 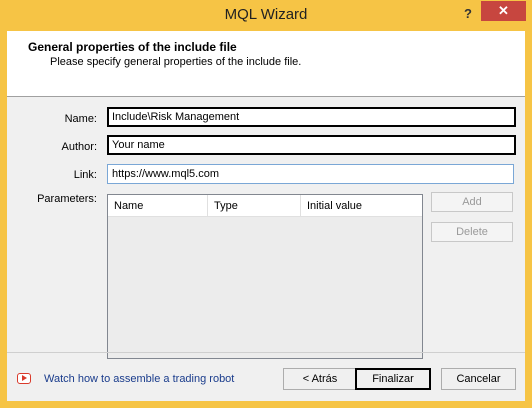 What do you see at coordinates (472, 202) in the screenshot?
I see `add-parameter-button: Add` at bounding box center [472, 202].